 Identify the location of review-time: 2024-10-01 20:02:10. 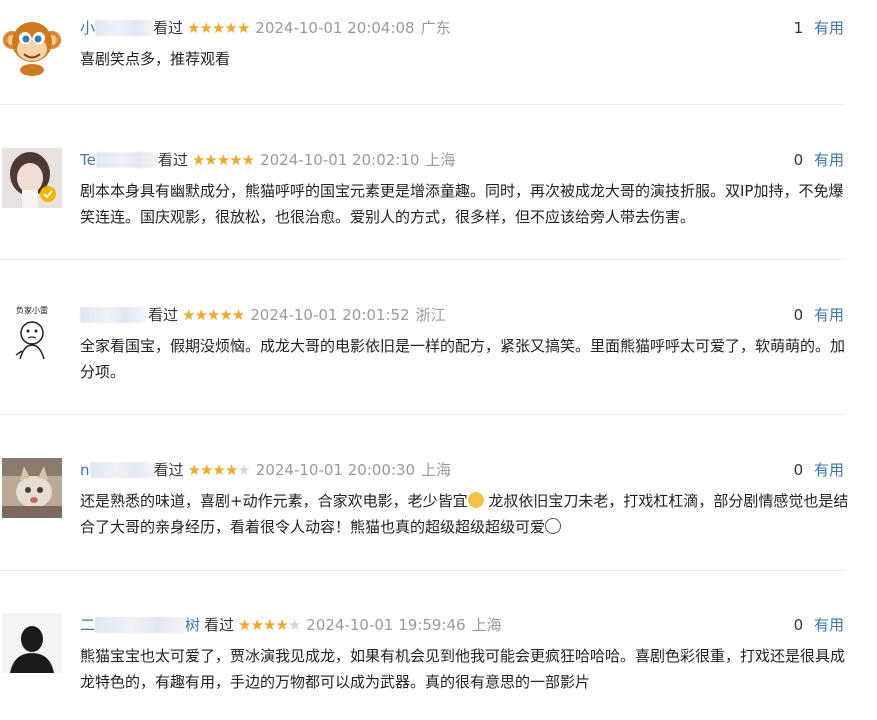
(340, 160).